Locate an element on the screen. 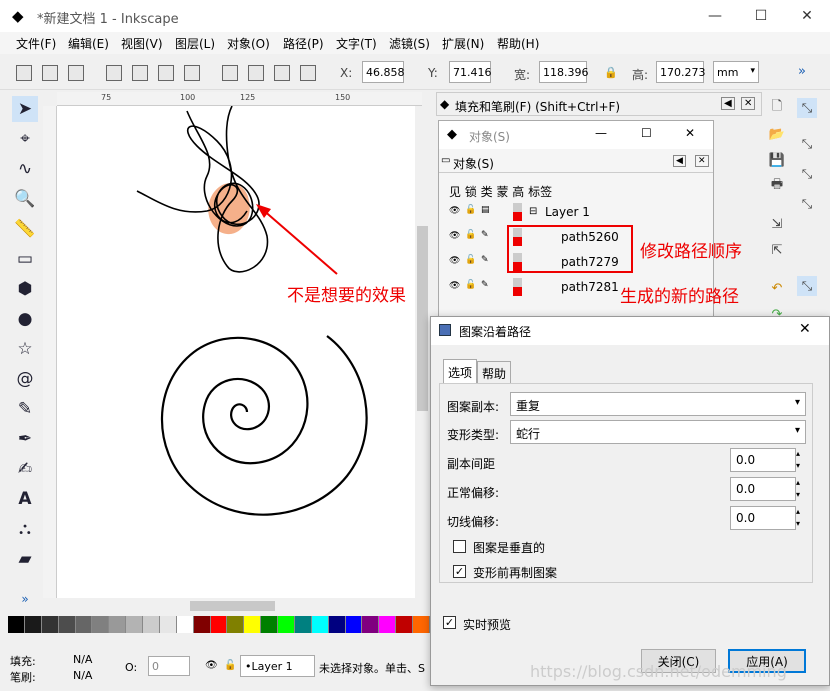 The height and width of the screenshot is (691, 830). menu-extensions: 扩展(N) is located at coordinates (463, 43).